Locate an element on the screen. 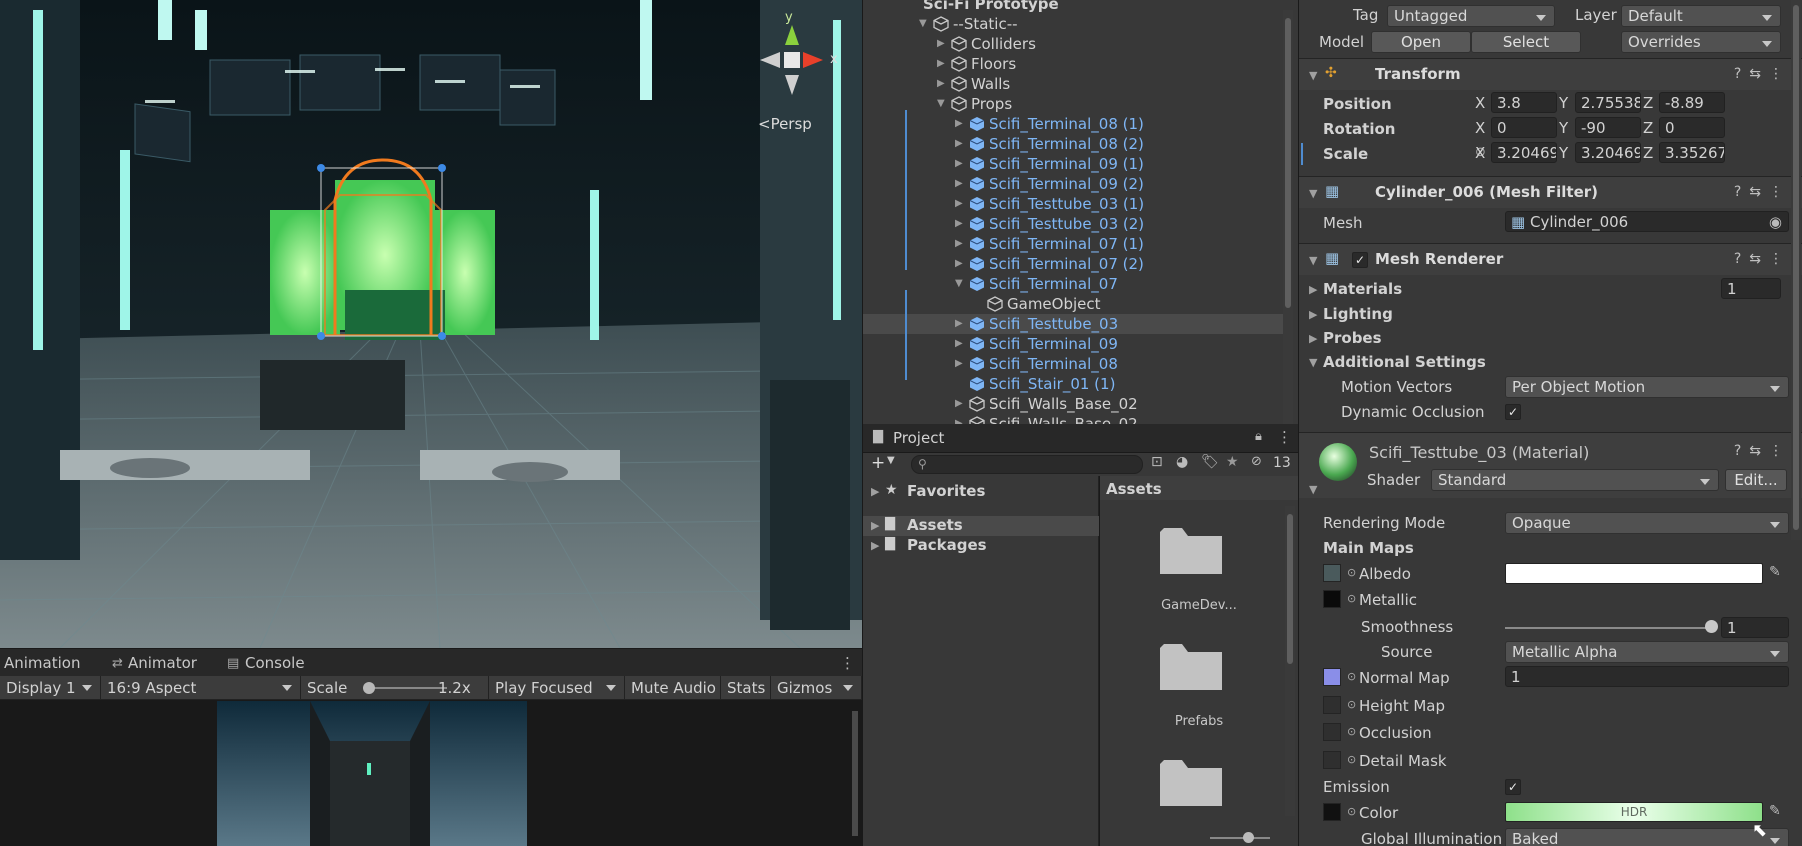  tab-animation: Animation is located at coordinates (42, 663).